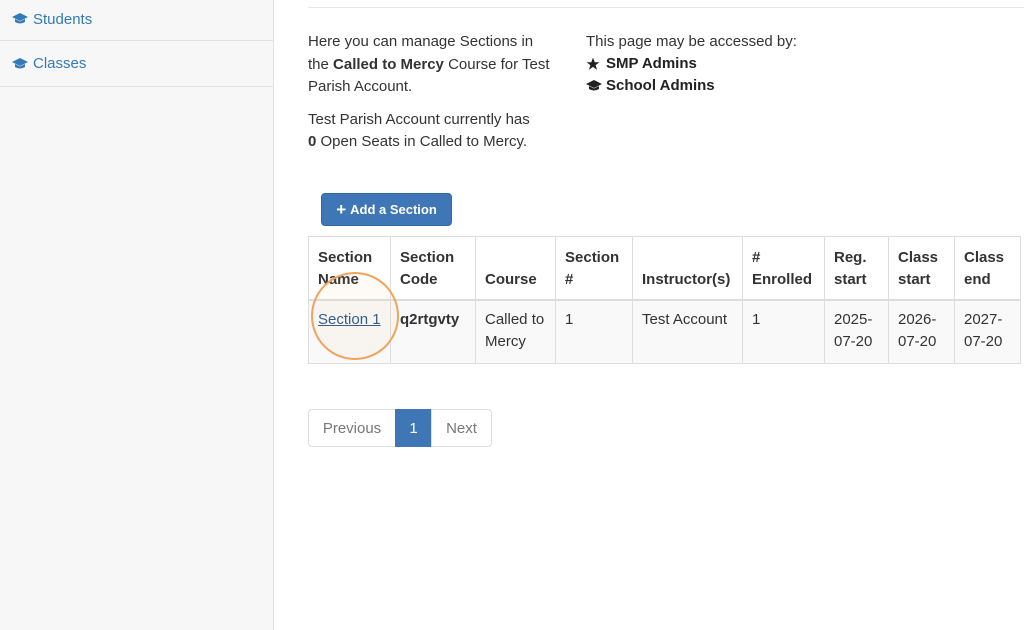 This screenshot has height=630, width=1024. I want to click on cell-reg-start: 2025-07-20, so click(856, 331).